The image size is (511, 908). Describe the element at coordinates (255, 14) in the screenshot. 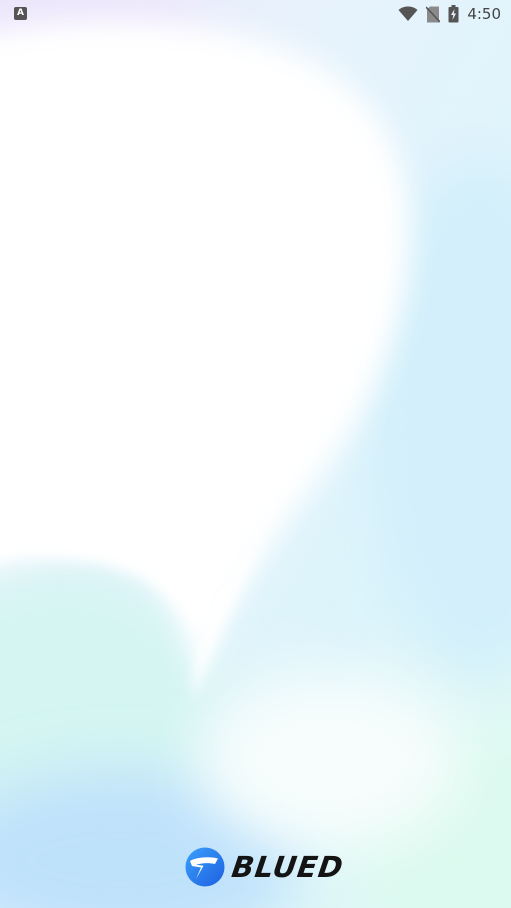

I see `status-bar: A 4:50` at that location.